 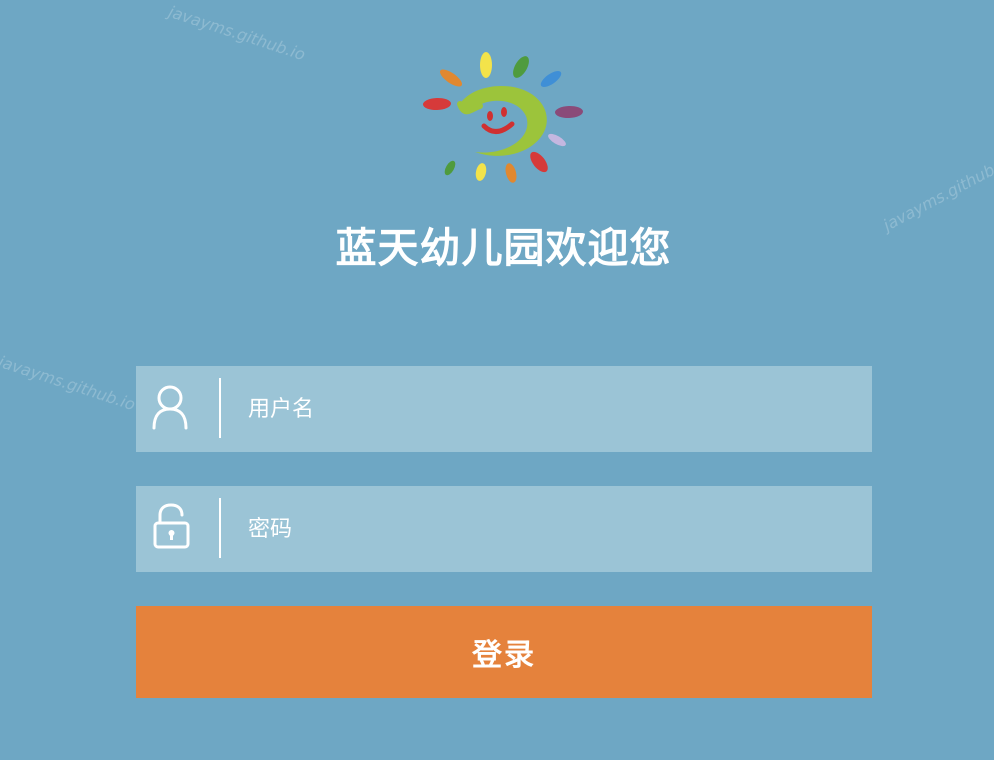 What do you see at coordinates (503, 248) in the screenshot?
I see `page-title: 蓝天幼儿园欢迎您` at bounding box center [503, 248].